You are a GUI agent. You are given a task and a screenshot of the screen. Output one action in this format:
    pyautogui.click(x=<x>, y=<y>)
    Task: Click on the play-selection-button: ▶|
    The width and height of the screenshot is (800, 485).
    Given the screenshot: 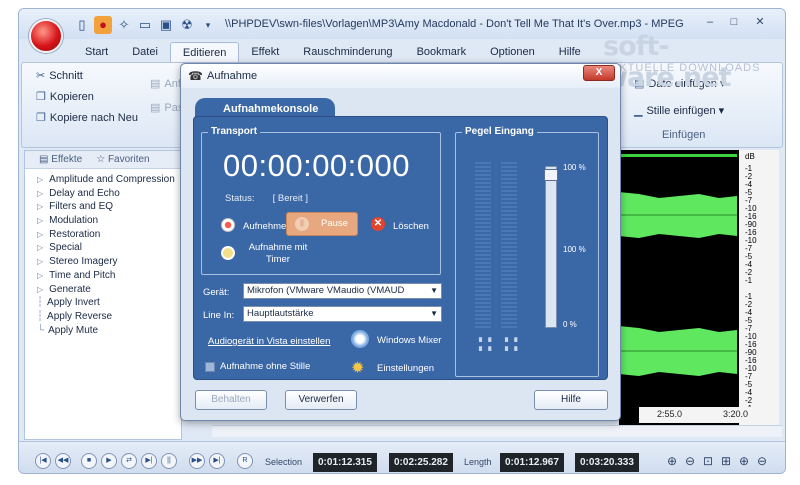 What is the action you would take?
    pyautogui.click(x=149, y=461)
    